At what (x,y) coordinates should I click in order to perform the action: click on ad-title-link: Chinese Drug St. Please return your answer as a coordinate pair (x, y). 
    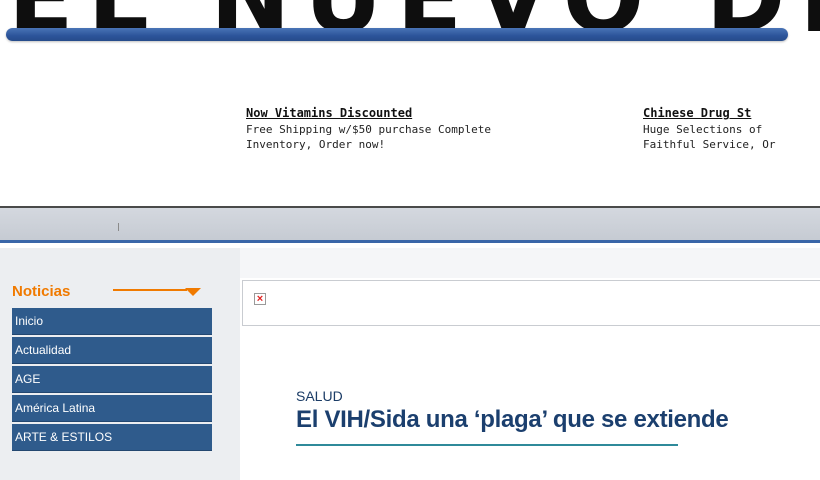
    Looking at the image, I should click on (709, 113).